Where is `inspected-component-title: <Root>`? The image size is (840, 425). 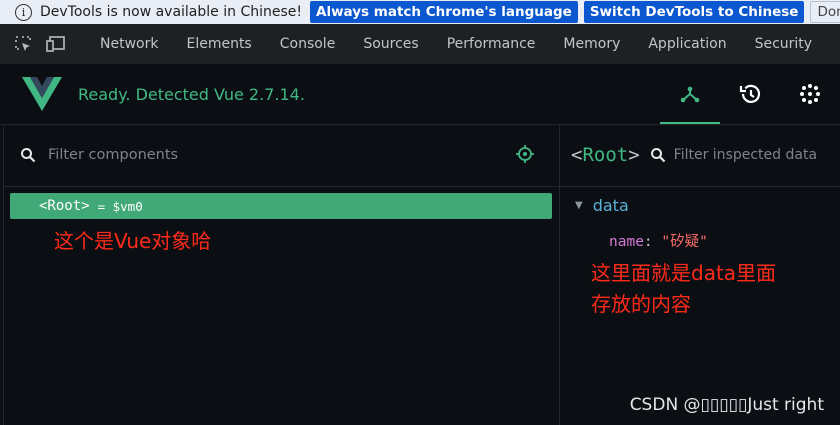
inspected-component-title: <Root> is located at coordinates (605, 155).